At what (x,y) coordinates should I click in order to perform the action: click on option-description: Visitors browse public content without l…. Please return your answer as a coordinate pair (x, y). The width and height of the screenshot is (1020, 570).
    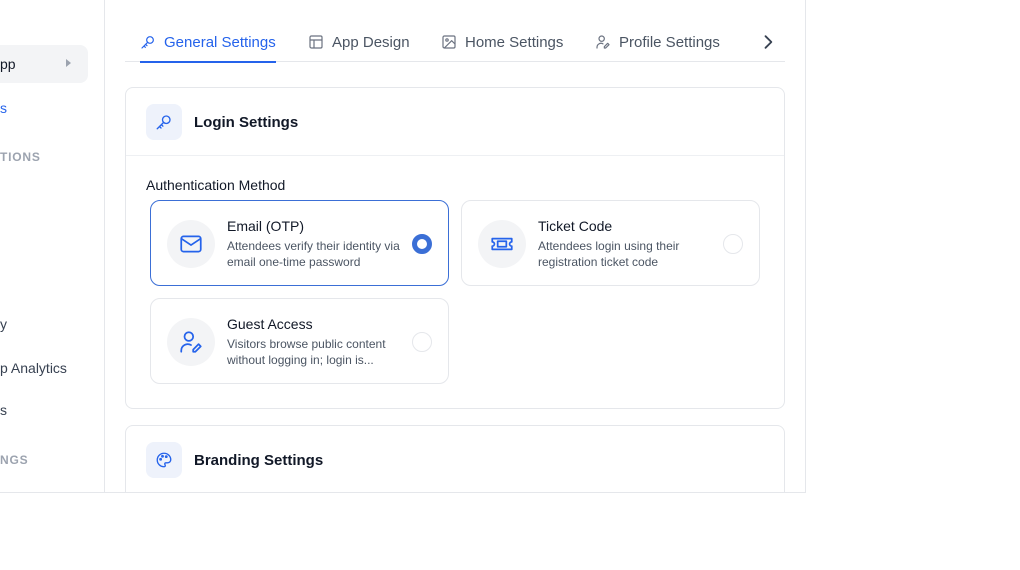
    Looking at the image, I should click on (306, 352).